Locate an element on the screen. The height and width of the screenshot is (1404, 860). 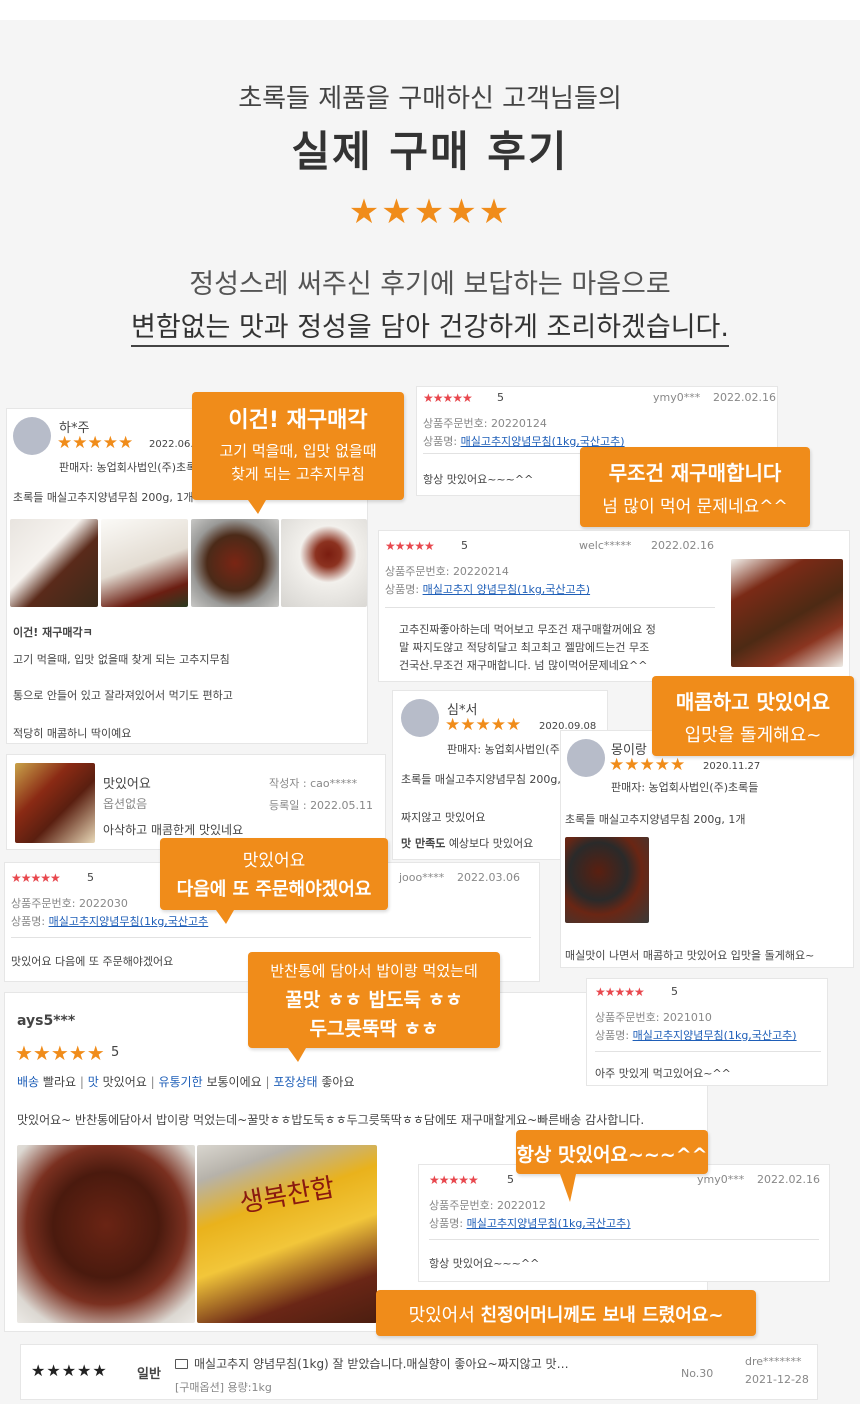
header-subtitle: 초록들 제품을 구매하신 고객님들의 is located at coordinates (430, 99).